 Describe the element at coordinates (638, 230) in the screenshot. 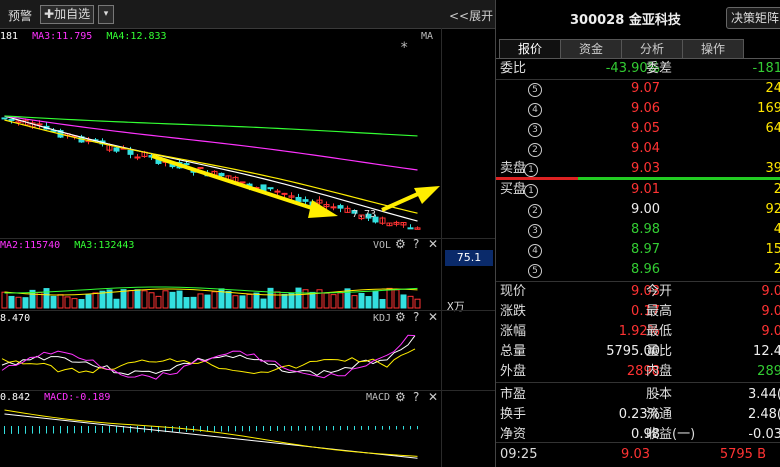

I see `order-row: 38.98 4` at that location.